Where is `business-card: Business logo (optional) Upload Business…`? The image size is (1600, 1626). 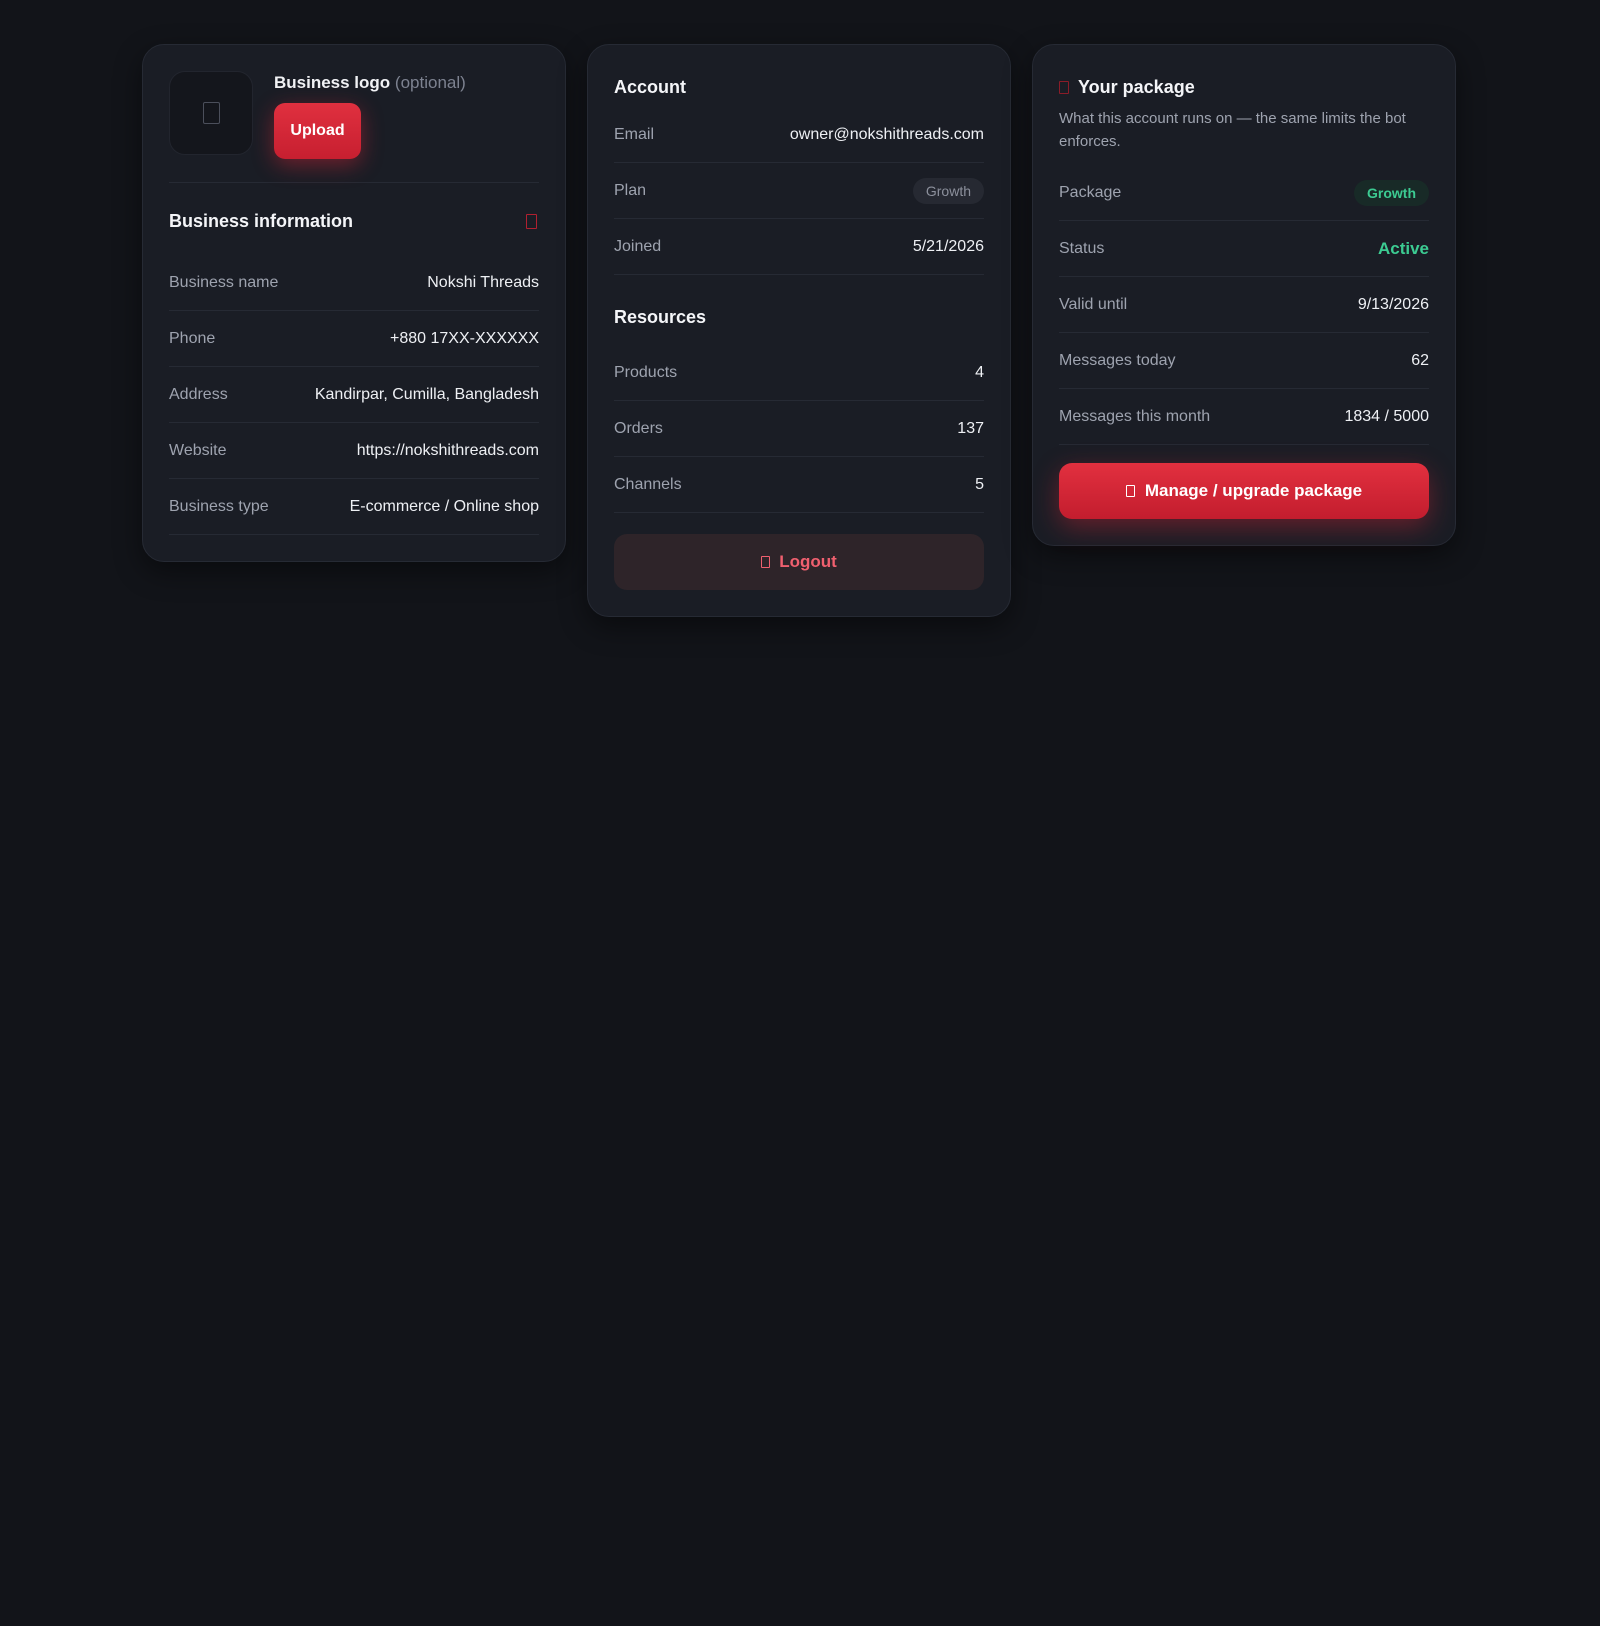 business-card: Business logo (optional) Upload Business… is located at coordinates (354, 303).